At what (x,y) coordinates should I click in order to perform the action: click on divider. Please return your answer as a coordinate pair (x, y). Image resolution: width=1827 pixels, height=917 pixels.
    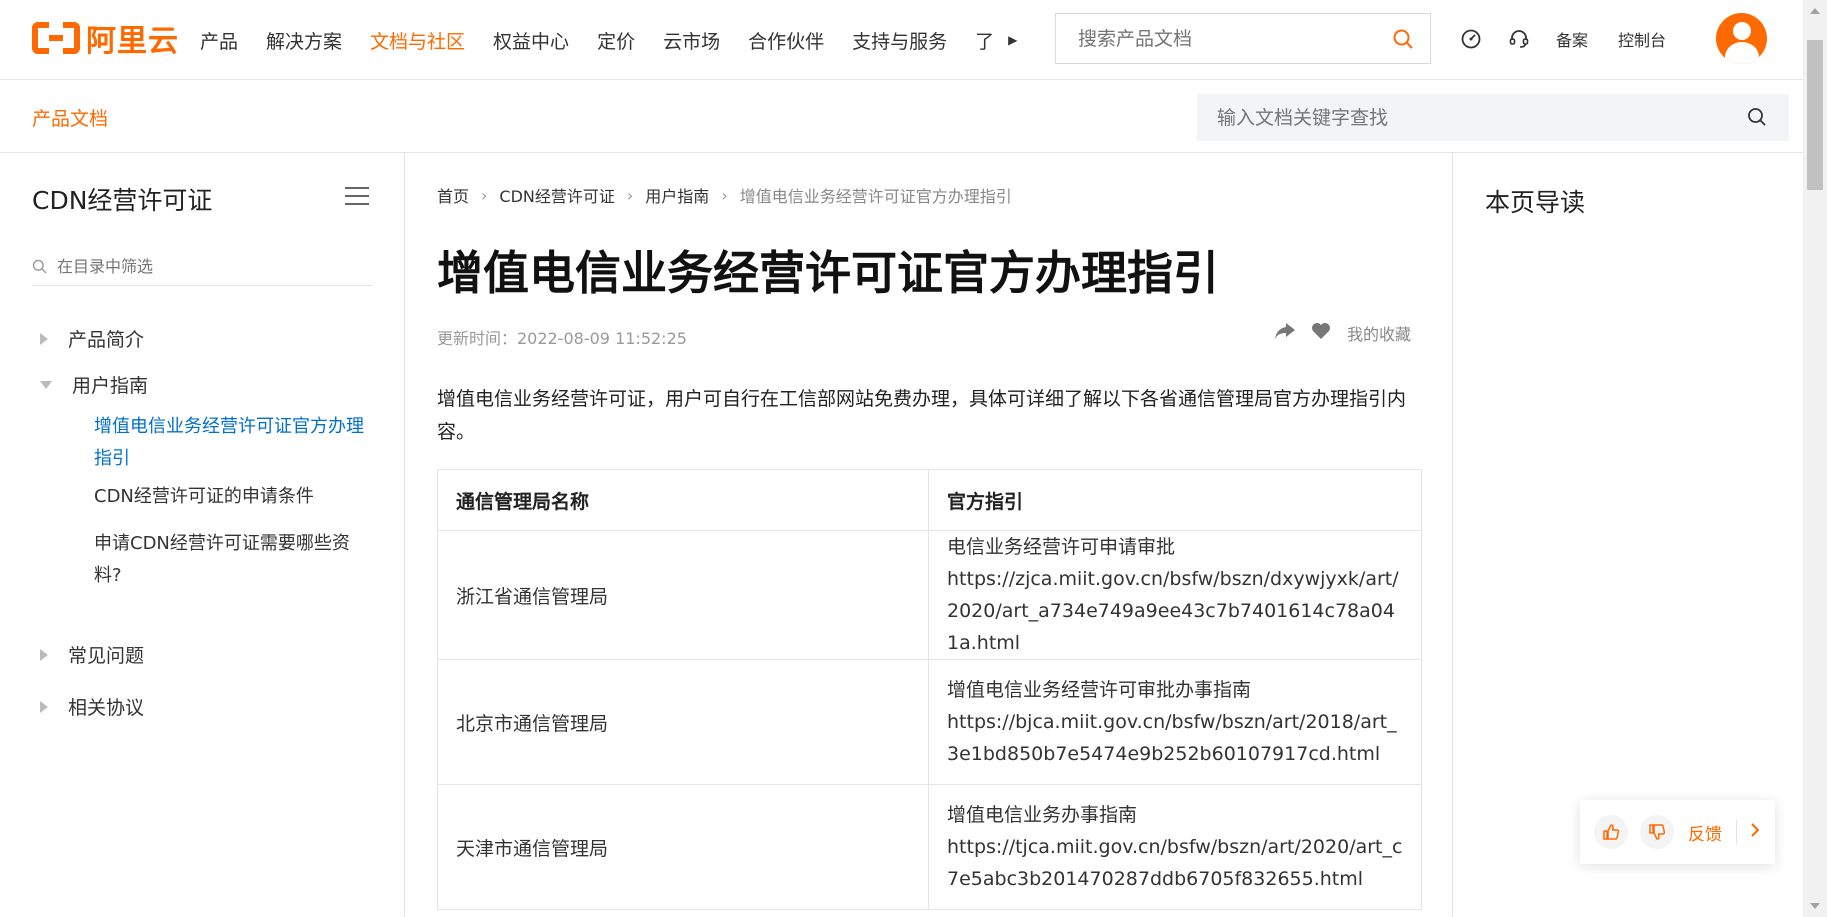
    Looking at the image, I should click on (1736, 832).